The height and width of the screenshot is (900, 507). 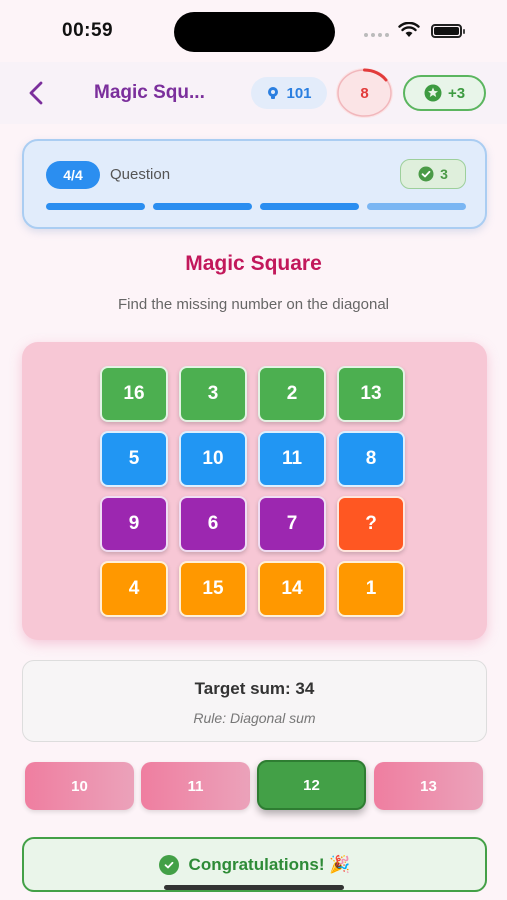 What do you see at coordinates (213, 394) in the screenshot?
I see `grid-cell: 3` at bounding box center [213, 394].